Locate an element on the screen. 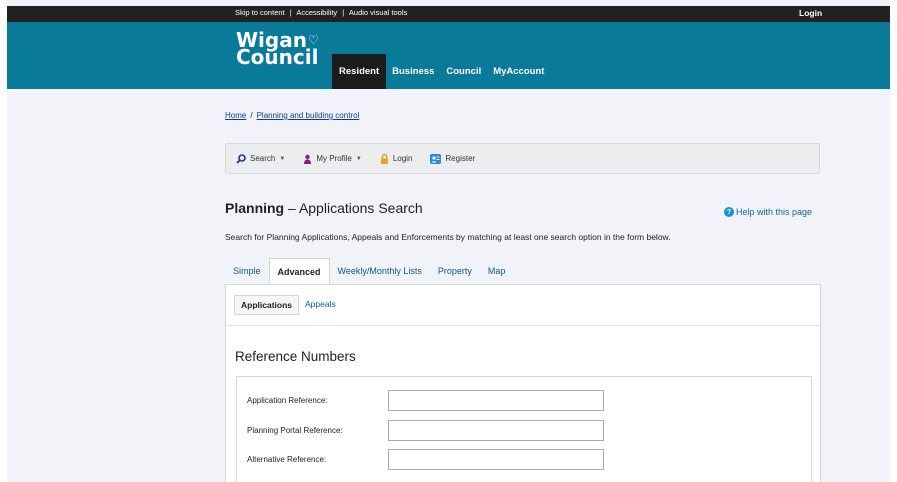 The image size is (897, 482). search-menu-label: Search is located at coordinates (263, 158).